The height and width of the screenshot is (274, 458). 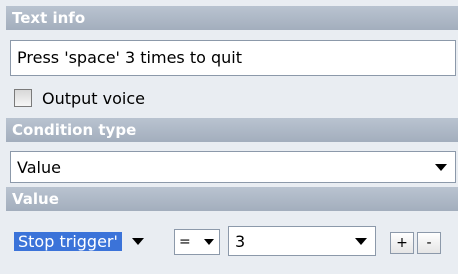 I want to click on increment-button: +, so click(x=402, y=243).